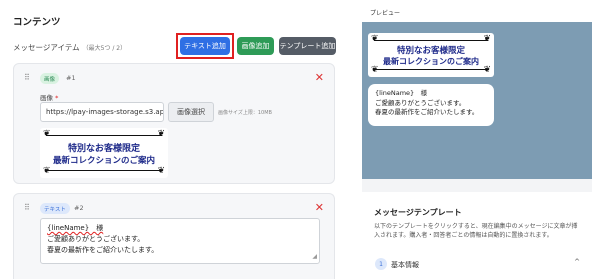 The width and height of the screenshot is (592, 279). Describe the element at coordinates (191, 112) in the screenshot. I see `select-image-button: 画像選択` at that location.